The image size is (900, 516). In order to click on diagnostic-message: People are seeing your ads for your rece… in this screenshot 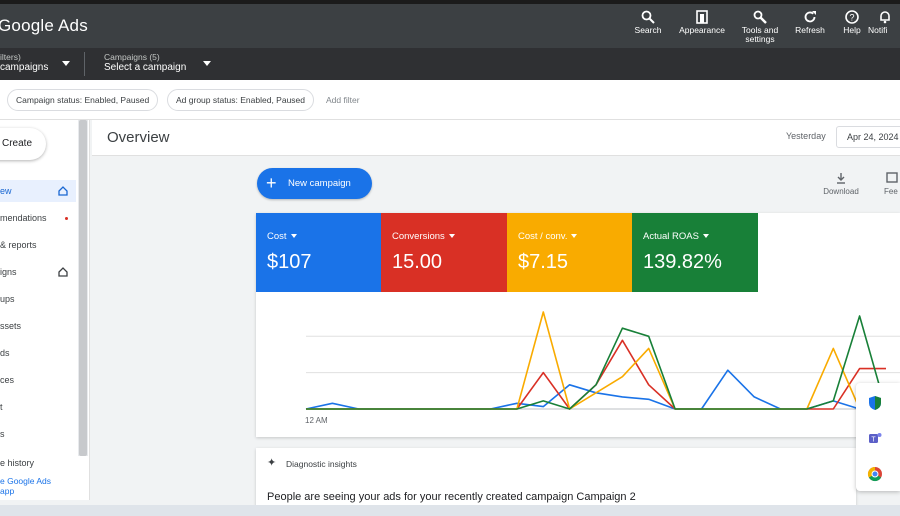, I will do `click(451, 497)`.